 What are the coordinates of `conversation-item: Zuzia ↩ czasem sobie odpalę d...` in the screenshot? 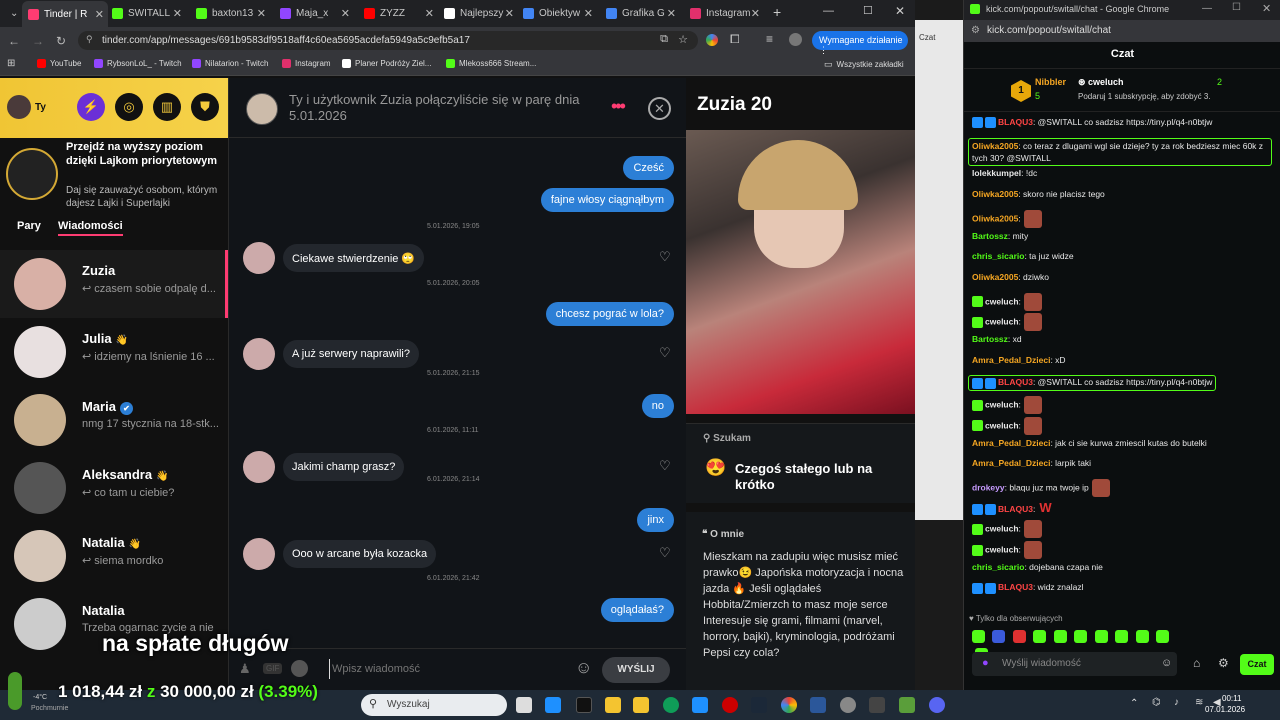 It's located at (114, 284).